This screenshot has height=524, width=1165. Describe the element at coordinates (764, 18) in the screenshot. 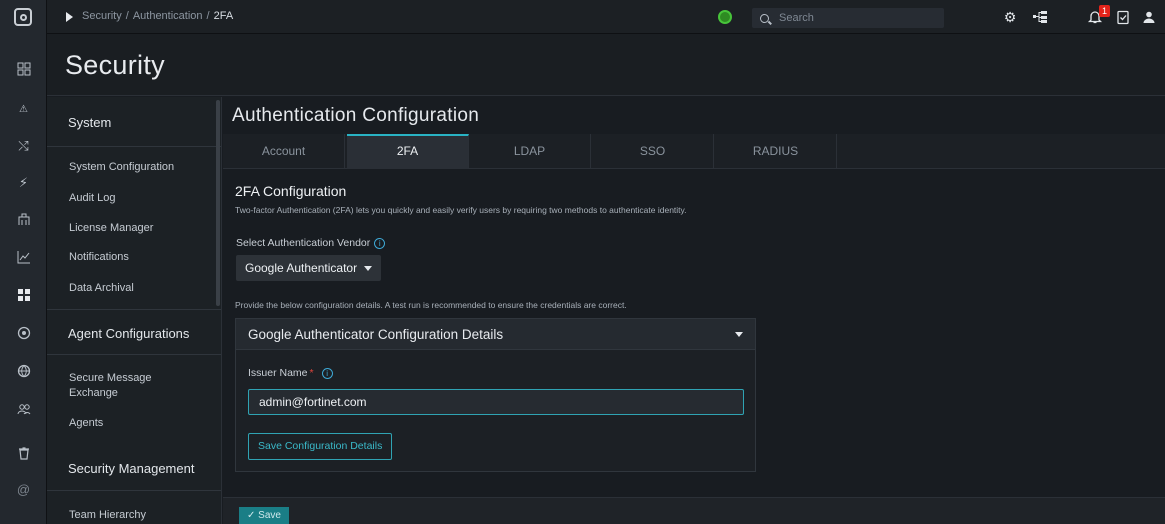

I see `search-icon` at that location.